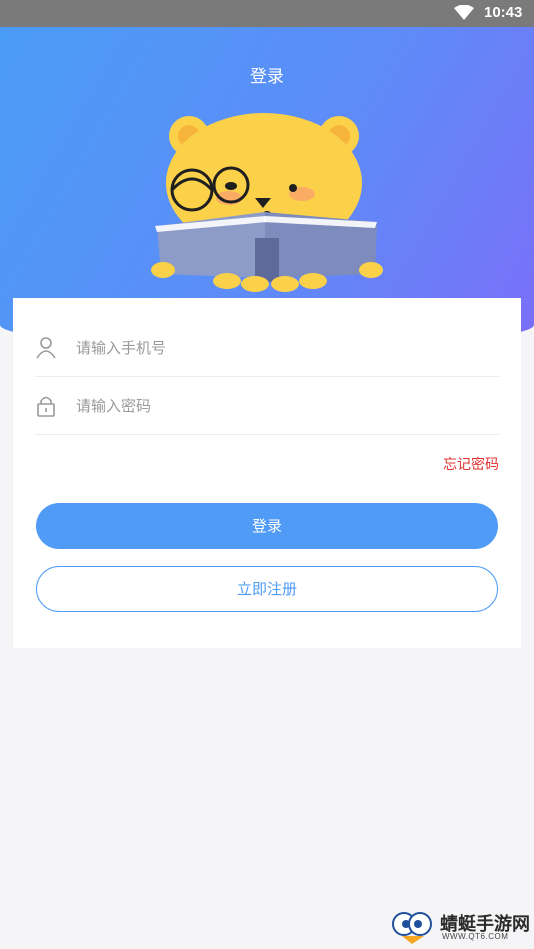 The width and height of the screenshot is (534, 949). I want to click on watermark-logo, so click(412, 928).